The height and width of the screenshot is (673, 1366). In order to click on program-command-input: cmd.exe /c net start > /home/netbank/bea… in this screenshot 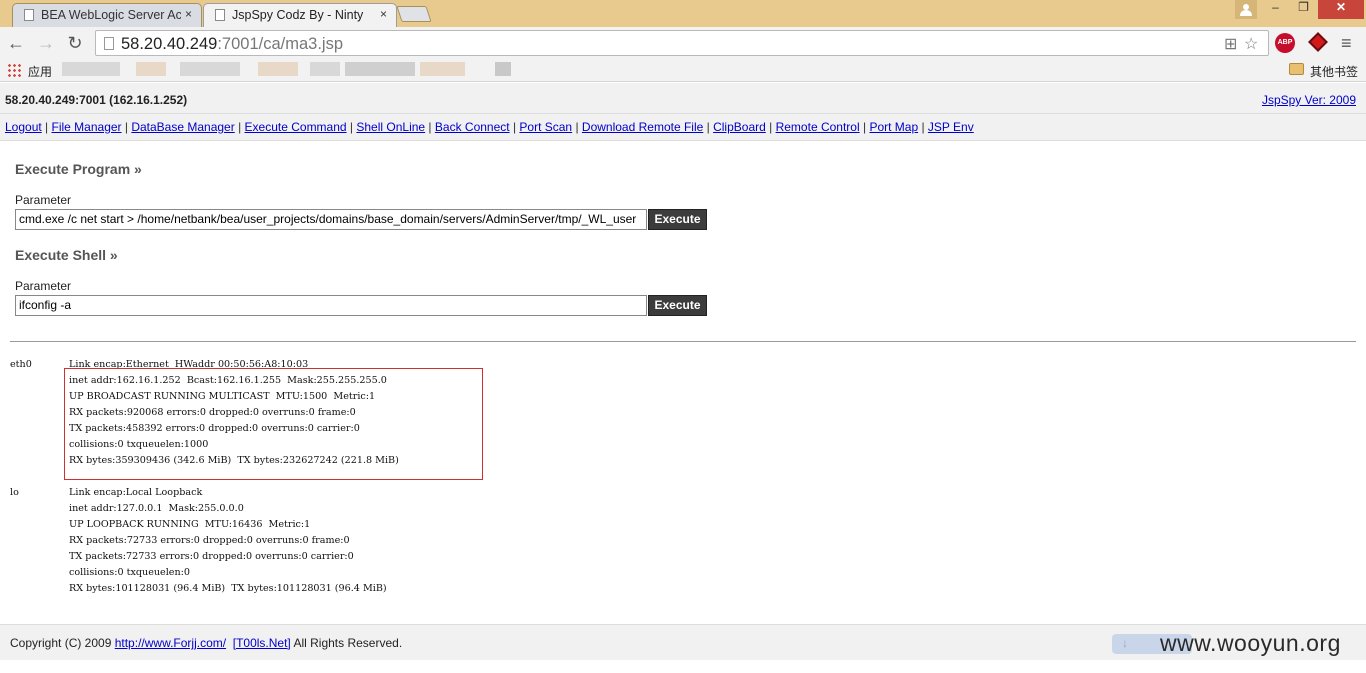, I will do `click(331, 219)`.